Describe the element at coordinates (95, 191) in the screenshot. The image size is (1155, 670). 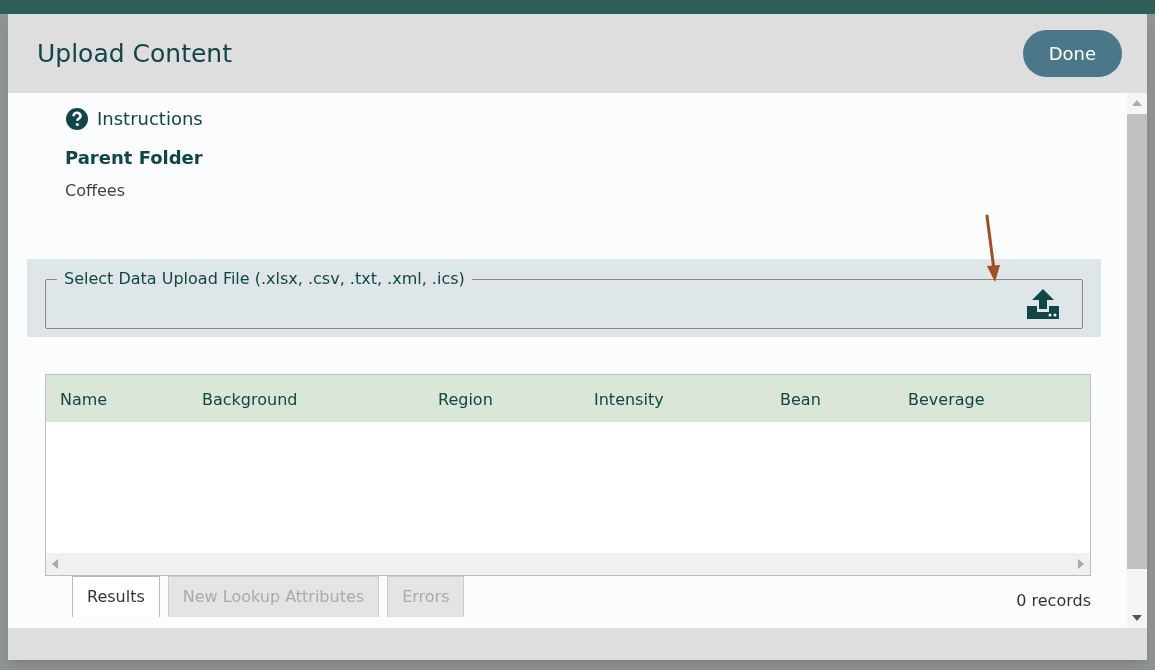
I see `parent-folder-value: Coffees` at that location.